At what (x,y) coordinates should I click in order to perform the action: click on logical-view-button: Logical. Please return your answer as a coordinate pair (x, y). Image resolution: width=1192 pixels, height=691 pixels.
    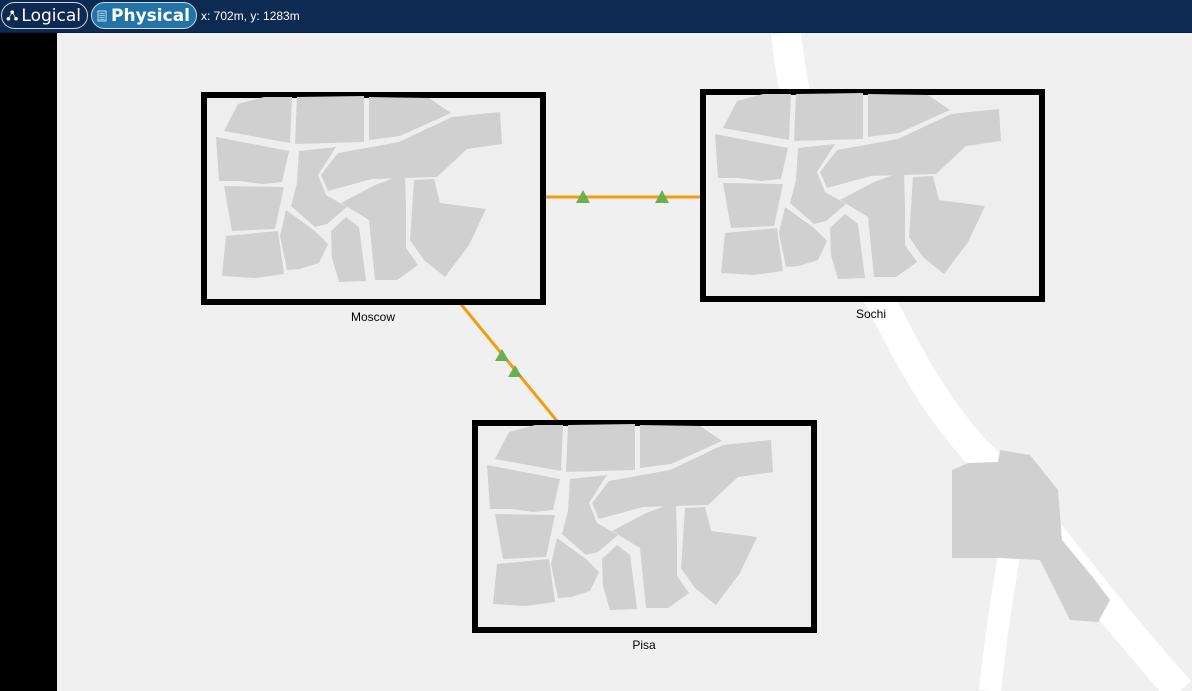
    Looking at the image, I should click on (44, 15).